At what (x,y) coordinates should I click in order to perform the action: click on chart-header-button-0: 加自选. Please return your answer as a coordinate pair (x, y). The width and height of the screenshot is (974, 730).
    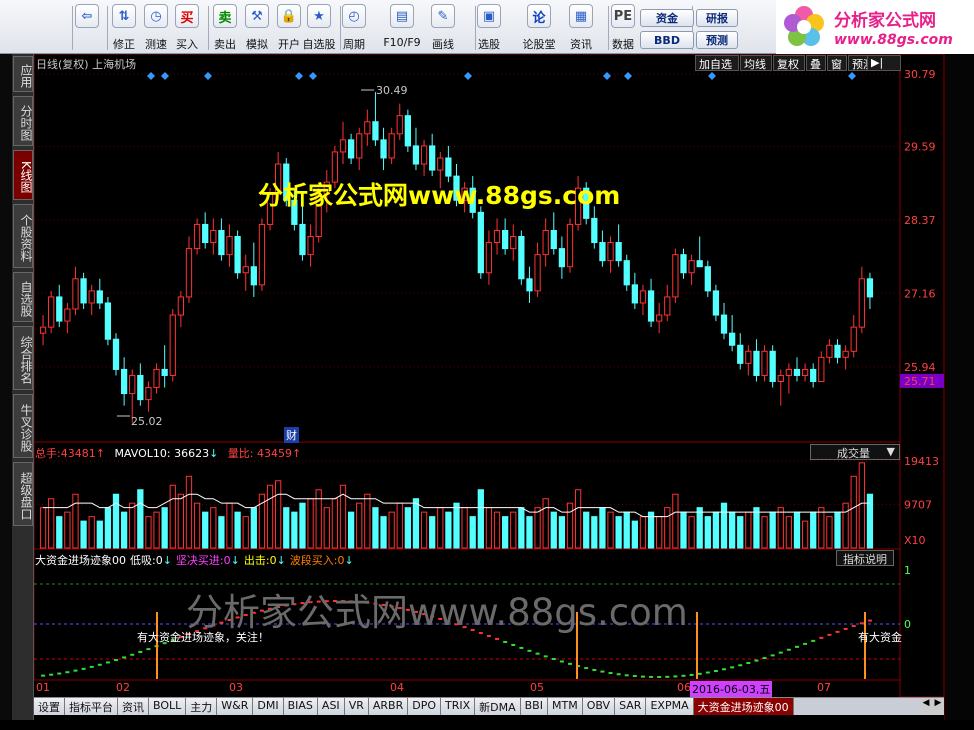
    Looking at the image, I should click on (717, 63).